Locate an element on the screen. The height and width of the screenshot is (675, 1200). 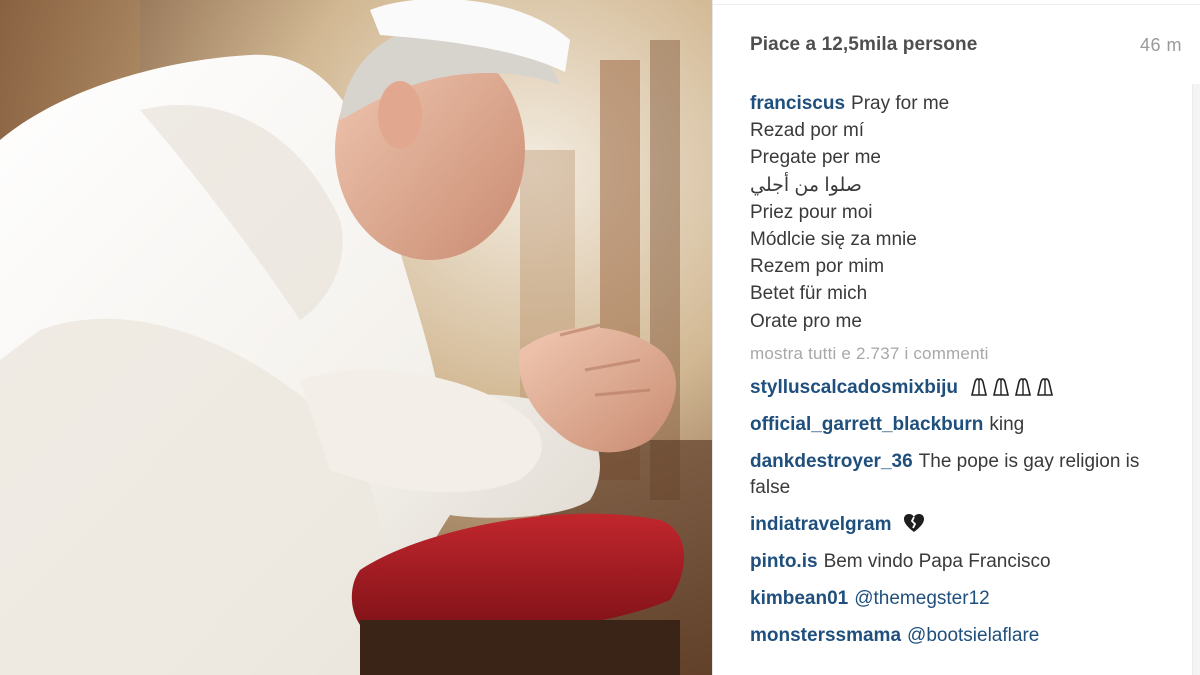
comment-username: pinto.is is located at coordinates (784, 561).